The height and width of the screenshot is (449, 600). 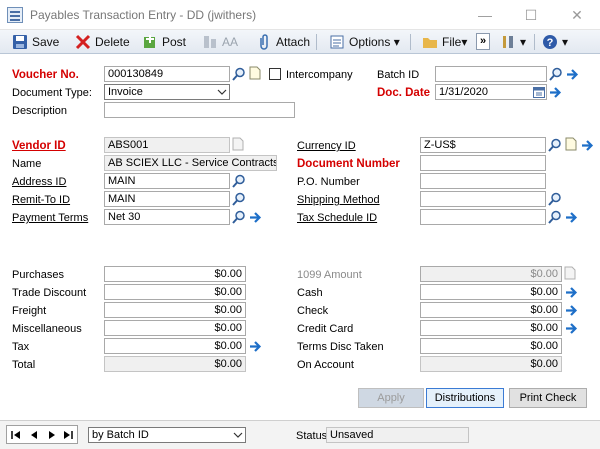 I want to click on aa-button: AA, so click(x=220, y=42).